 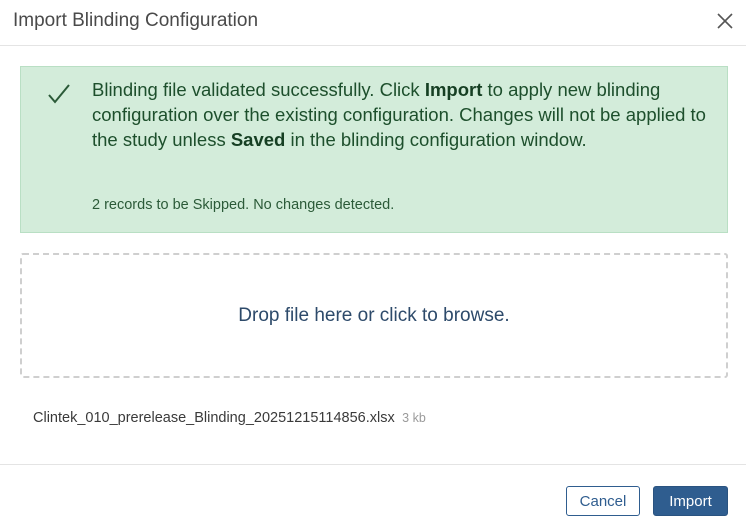 What do you see at coordinates (690, 501) in the screenshot?
I see `import-button: Import` at bounding box center [690, 501].